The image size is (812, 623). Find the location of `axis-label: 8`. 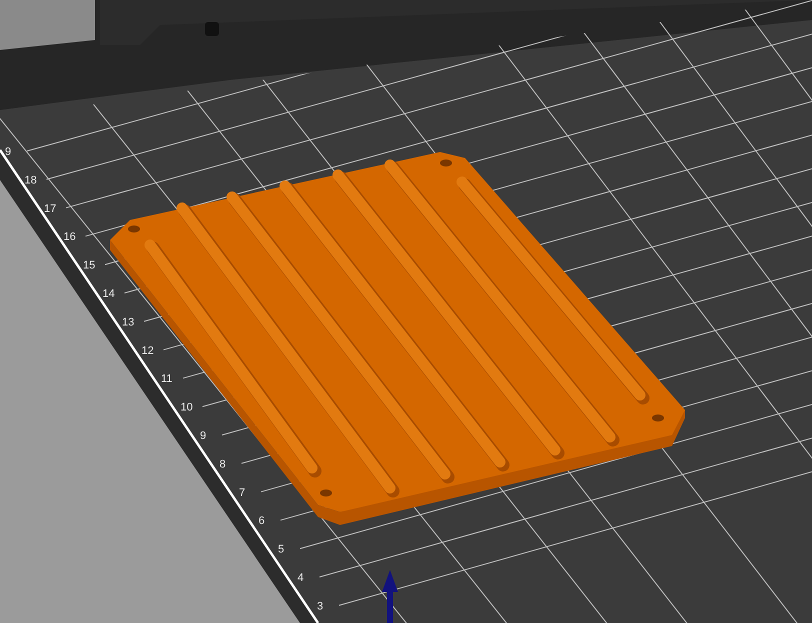

axis-label: 8 is located at coordinates (223, 464).